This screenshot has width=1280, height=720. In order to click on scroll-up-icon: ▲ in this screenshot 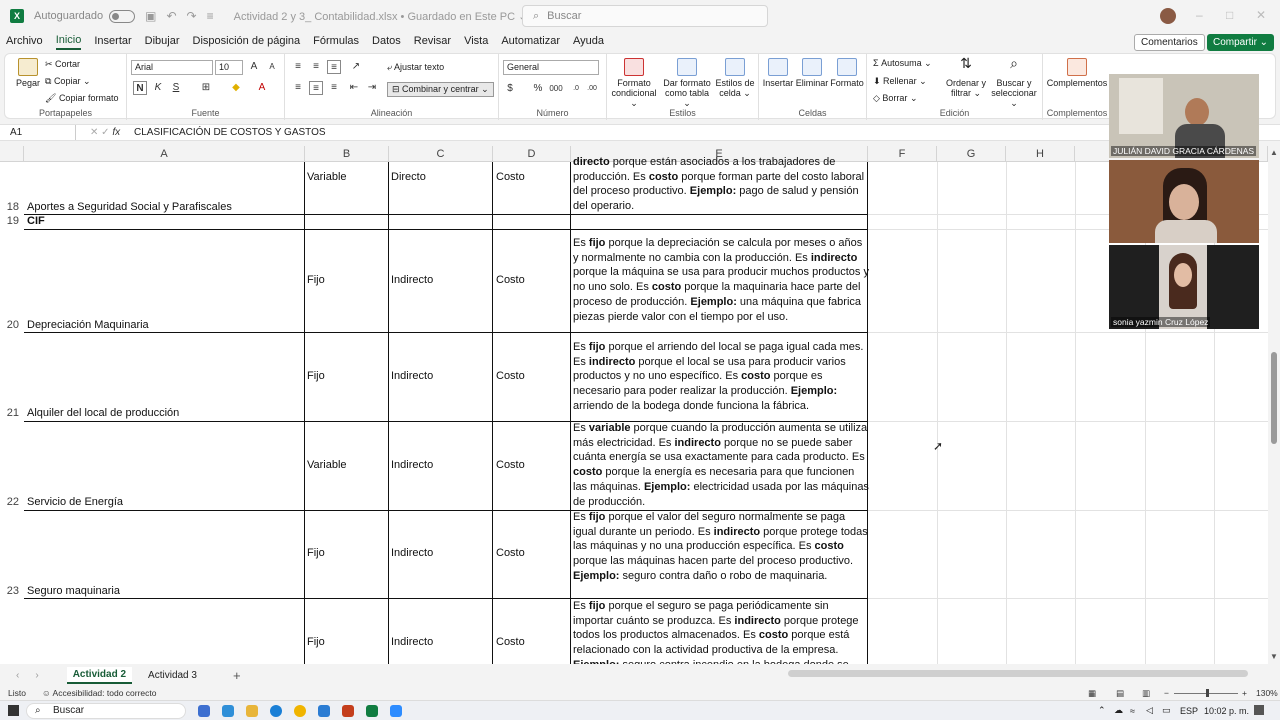, I will do `click(1274, 152)`.